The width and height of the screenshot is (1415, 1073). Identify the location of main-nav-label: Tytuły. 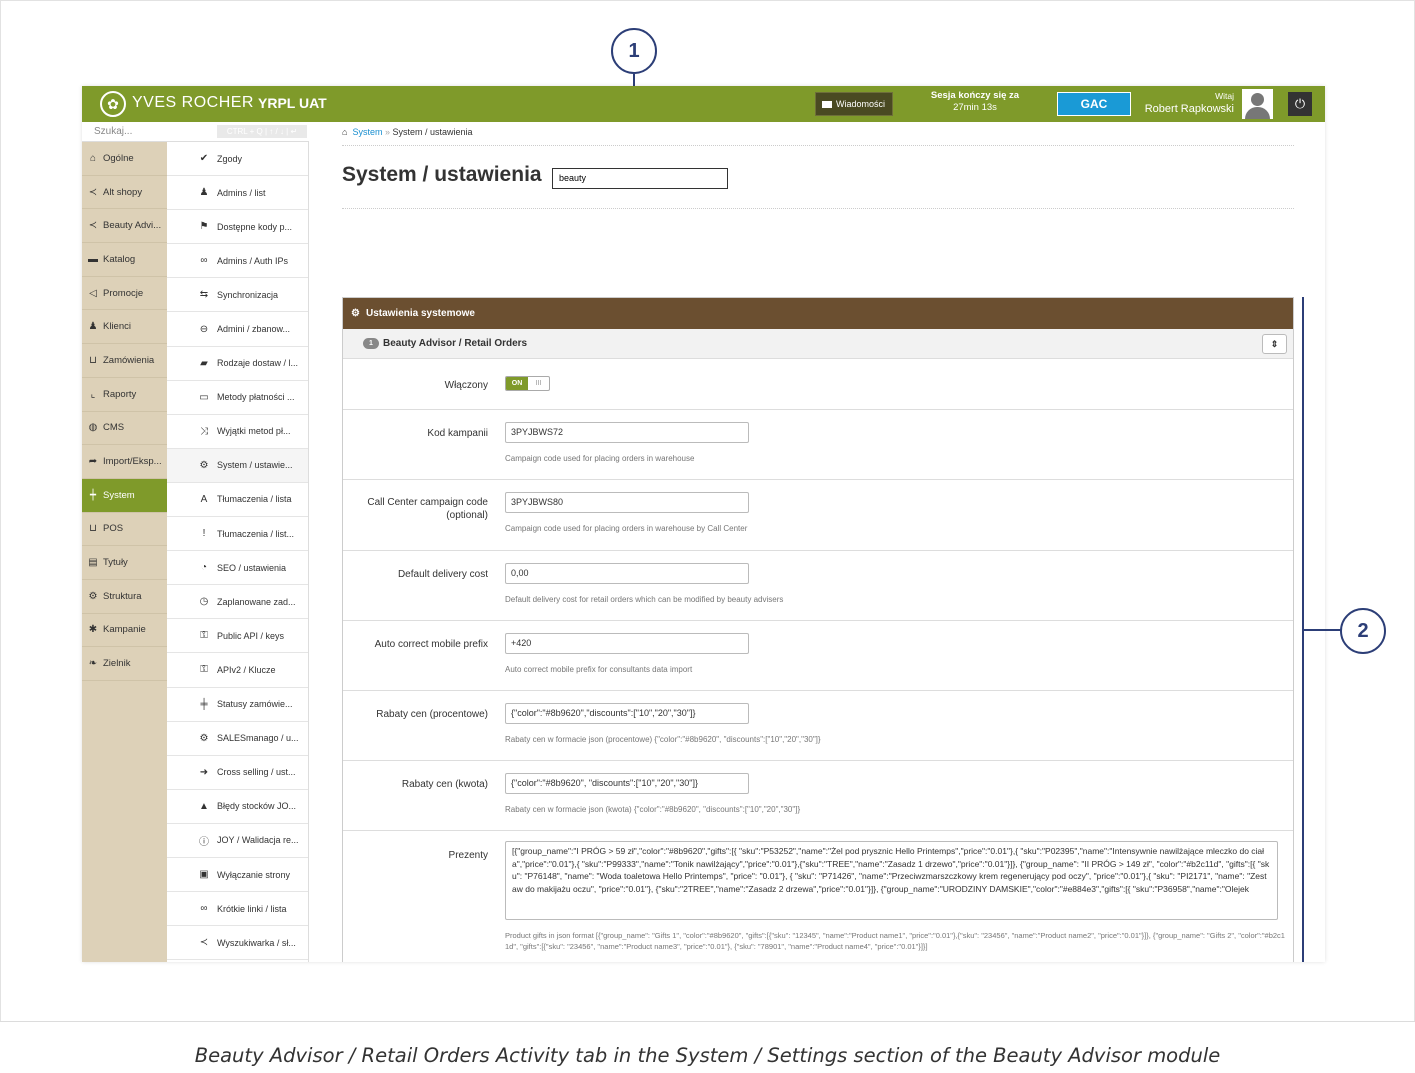
(115, 563).